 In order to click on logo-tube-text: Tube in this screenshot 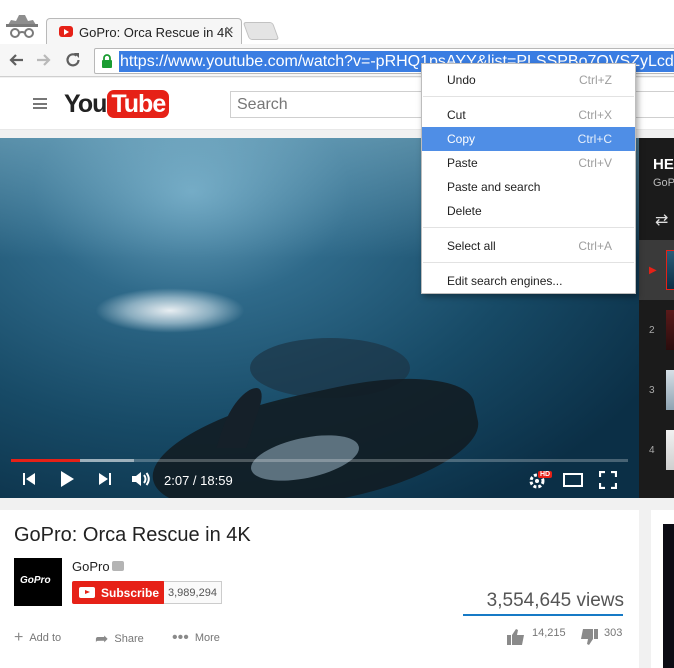, I will do `click(138, 104)`.